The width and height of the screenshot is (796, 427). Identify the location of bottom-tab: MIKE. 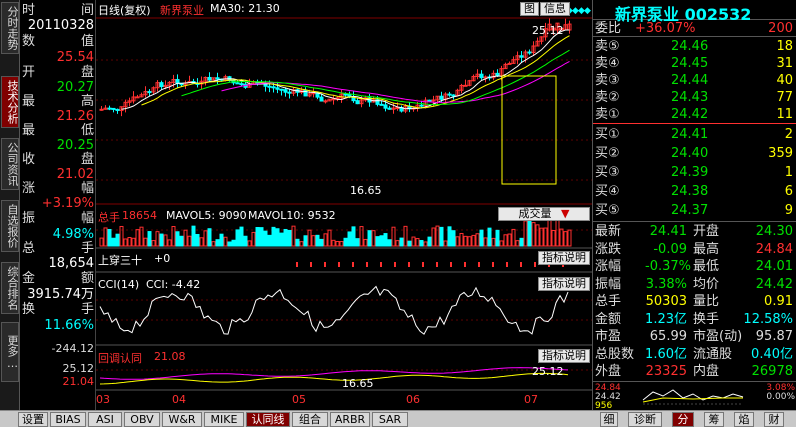
(224, 419).